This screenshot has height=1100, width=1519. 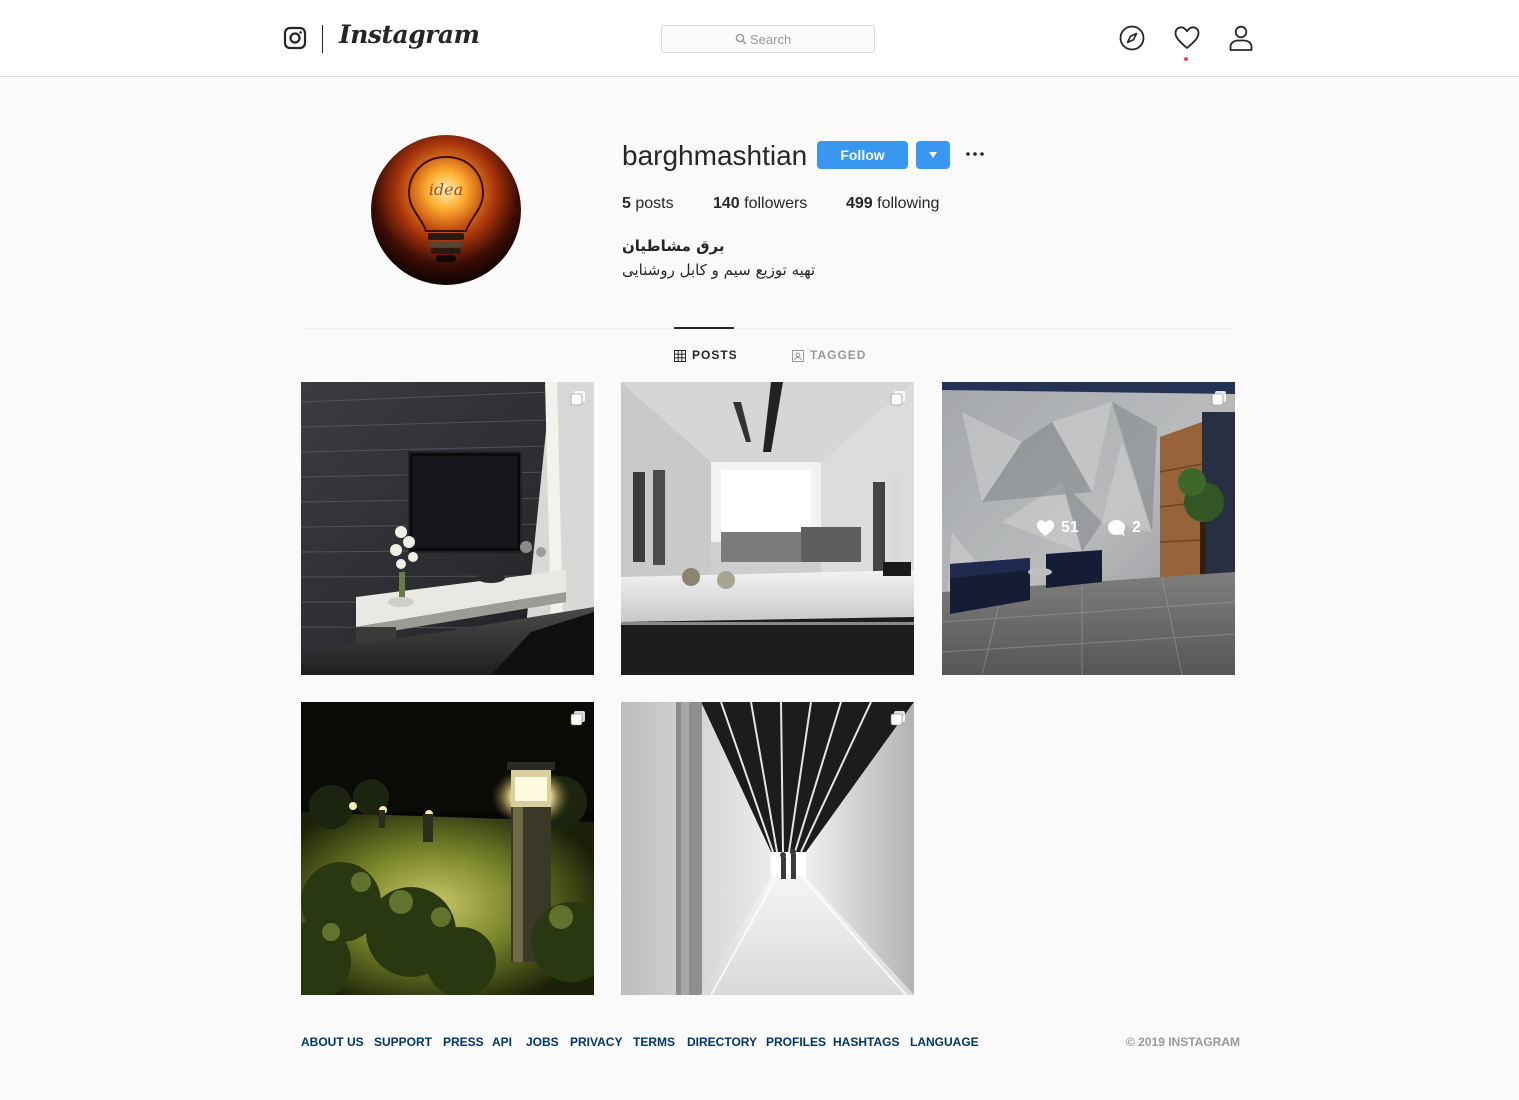 I want to click on caret-down-icon, so click(x=933, y=155).